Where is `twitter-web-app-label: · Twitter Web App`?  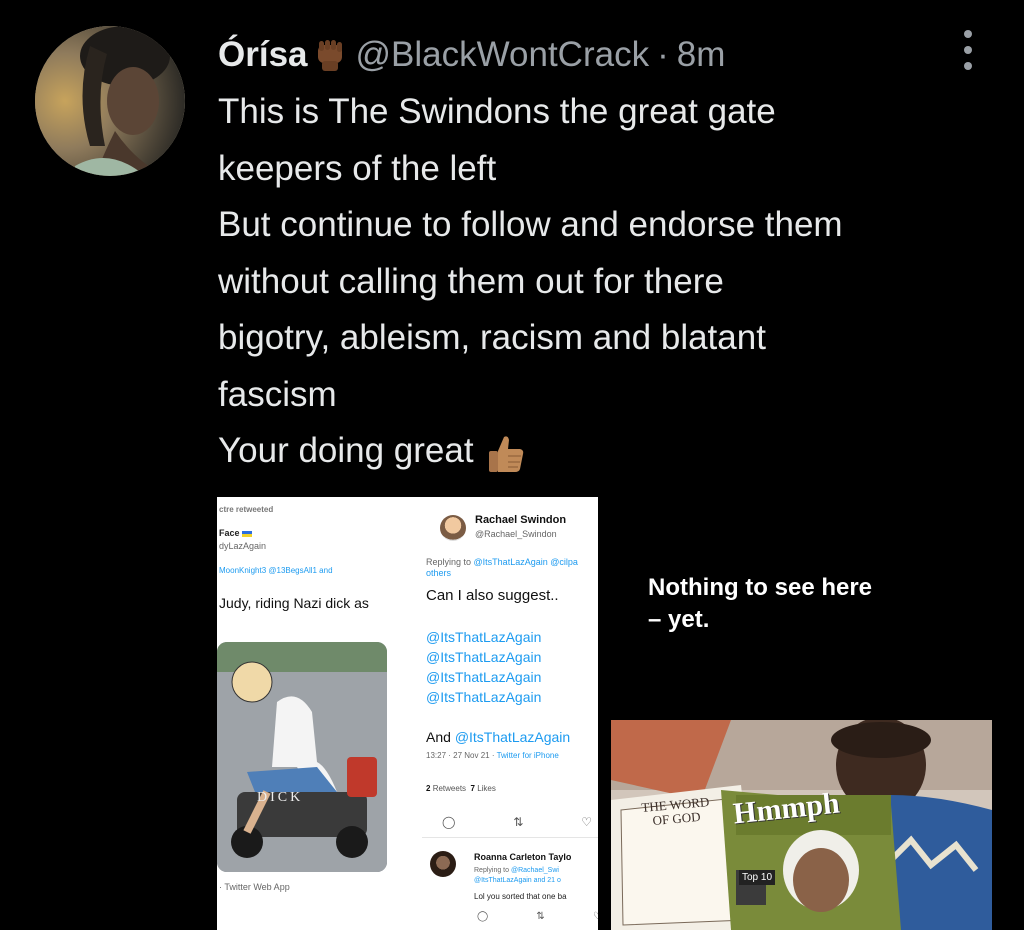 twitter-web-app-label: · Twitter Web App is located at coordinates (254, 887).